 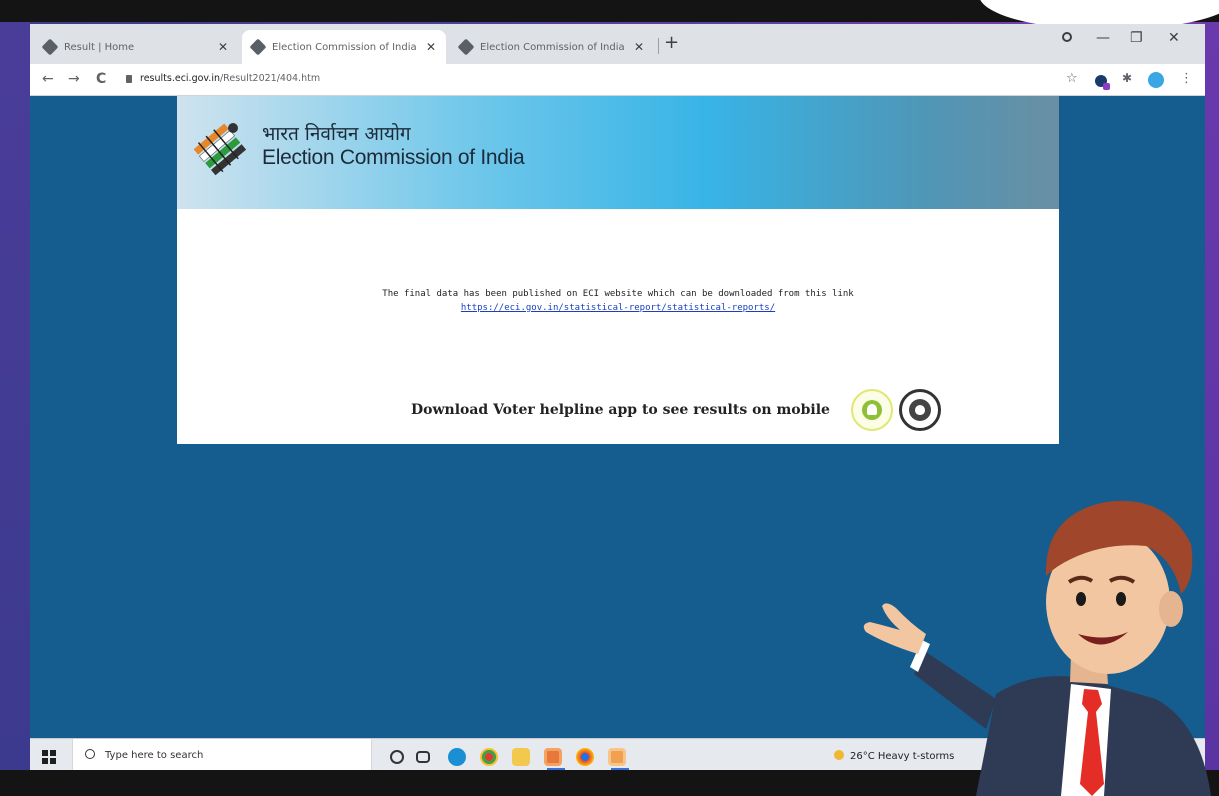 I want to click on tab-eci: Election Commission of India ✕, so click(x=552, y=47).